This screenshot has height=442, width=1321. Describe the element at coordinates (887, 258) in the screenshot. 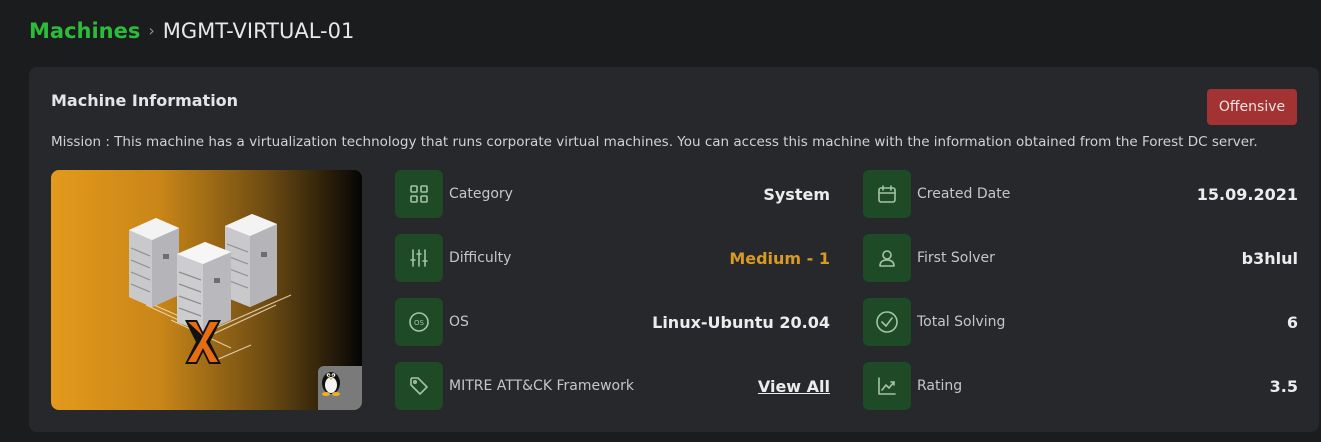

I see `user-icon` at that location.